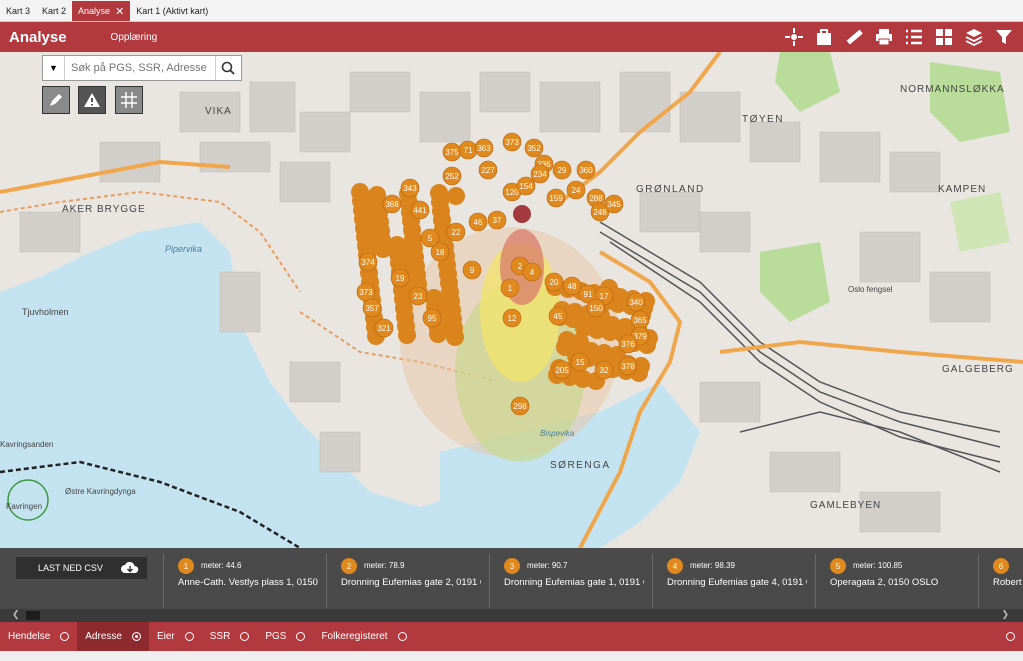 This screenshot has width=1023, height=661. What do you see at coordinates (456, 232) in the screenshot?
I see `address-marker: 22` at bounding box center [456, 232].